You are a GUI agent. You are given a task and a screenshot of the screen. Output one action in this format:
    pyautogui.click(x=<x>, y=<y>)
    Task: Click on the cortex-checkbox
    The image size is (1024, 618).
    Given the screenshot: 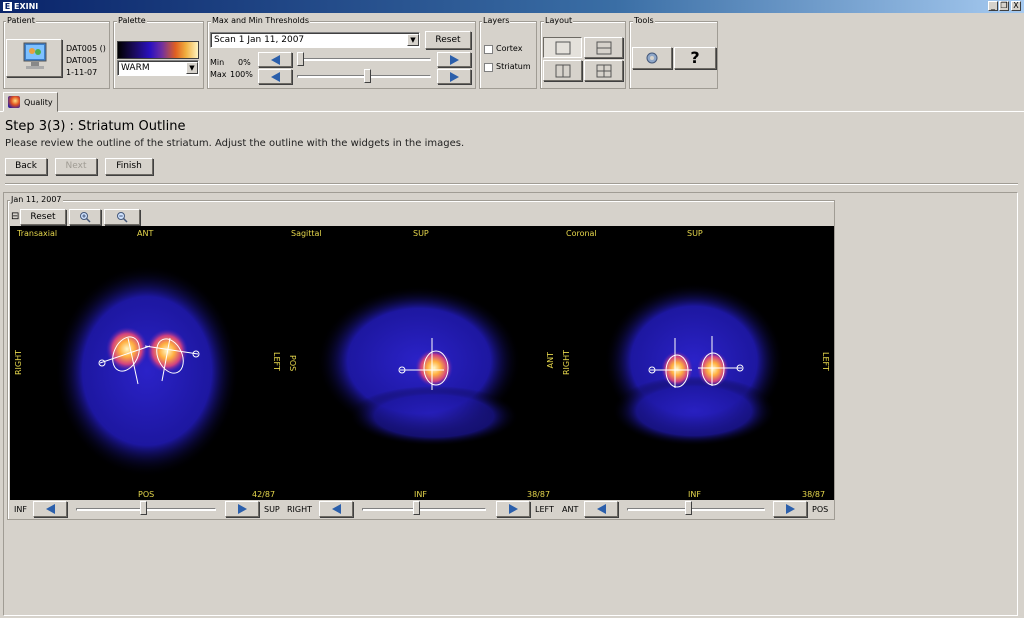 What is the action you would take?
    pyautogui.click(x=488, y=49)
    